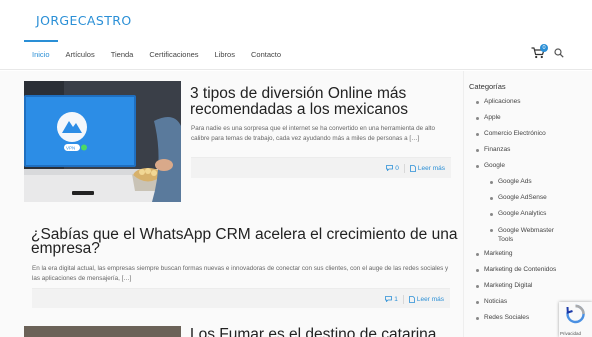 This screenshot has width=592, height=337. I want to click on cart-count-badge: 0, so click(544, 48).